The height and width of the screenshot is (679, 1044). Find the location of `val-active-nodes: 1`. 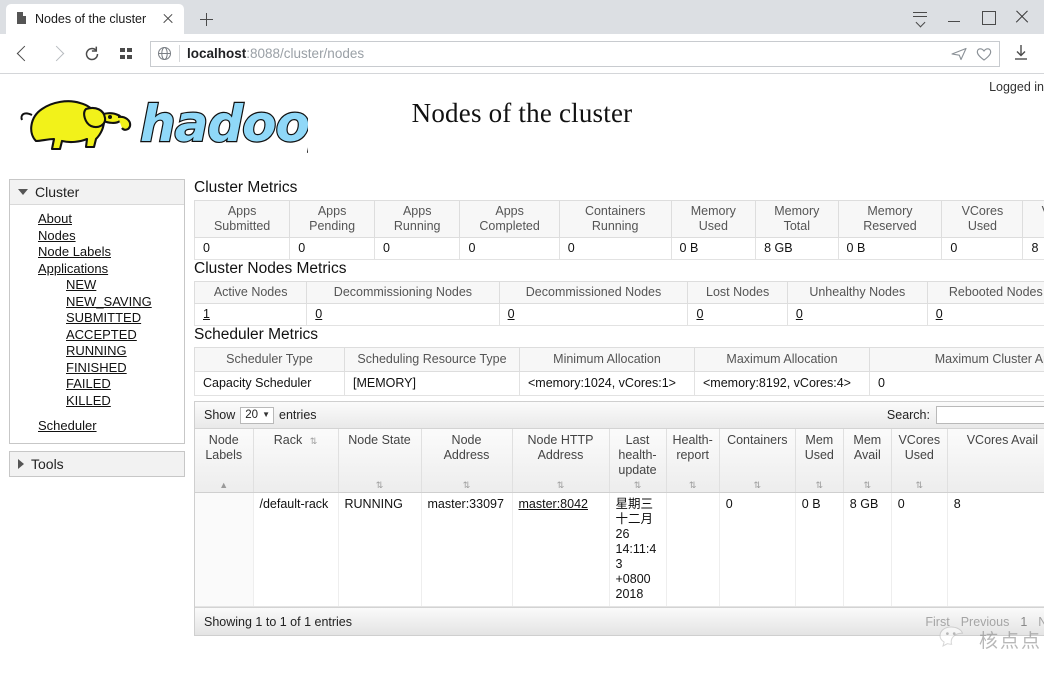

val-active-nodes: 1 is located at coordinates (206, 314).